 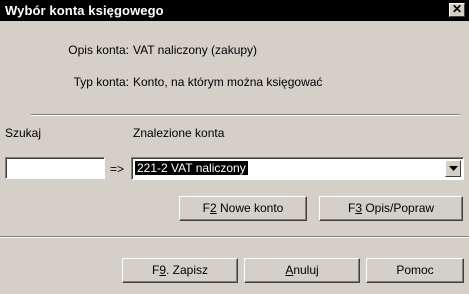 What do you see at coordinates (84, 10) in the screenshot?
I see `window-title: Wybór konta księgowego` at bounding box center [84, 10].